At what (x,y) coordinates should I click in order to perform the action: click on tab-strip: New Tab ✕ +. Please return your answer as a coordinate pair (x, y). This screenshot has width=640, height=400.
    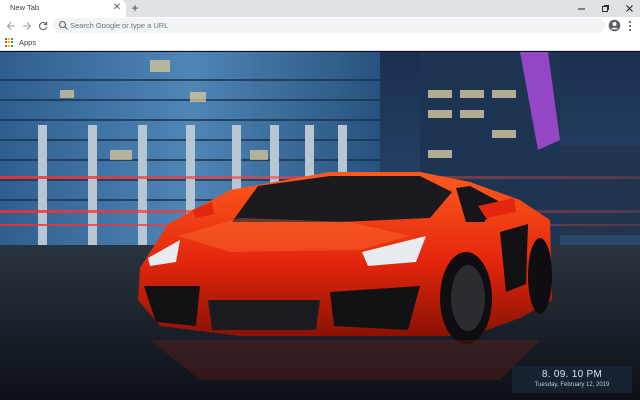
    Looking at the image, I should click on (320, 8).